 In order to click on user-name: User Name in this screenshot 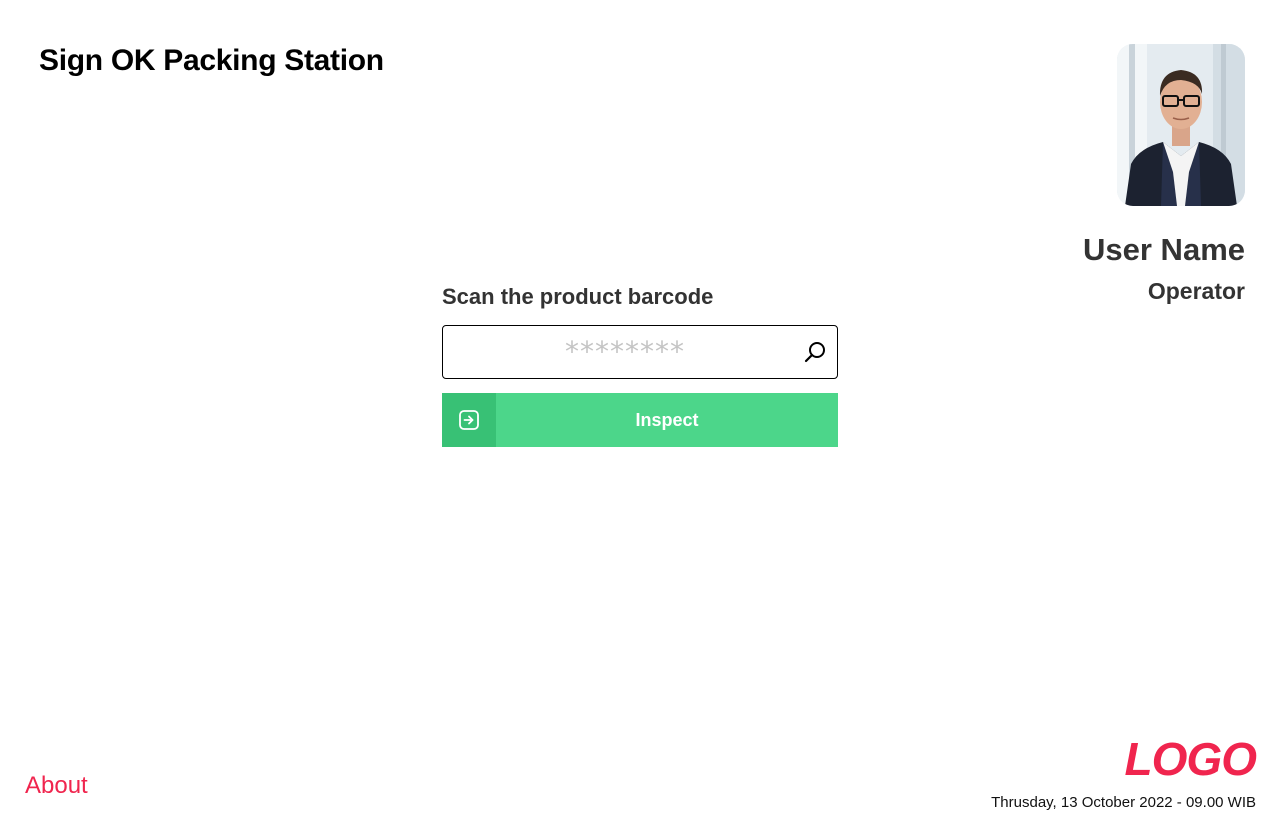, I will do `click(1164, 249)`.